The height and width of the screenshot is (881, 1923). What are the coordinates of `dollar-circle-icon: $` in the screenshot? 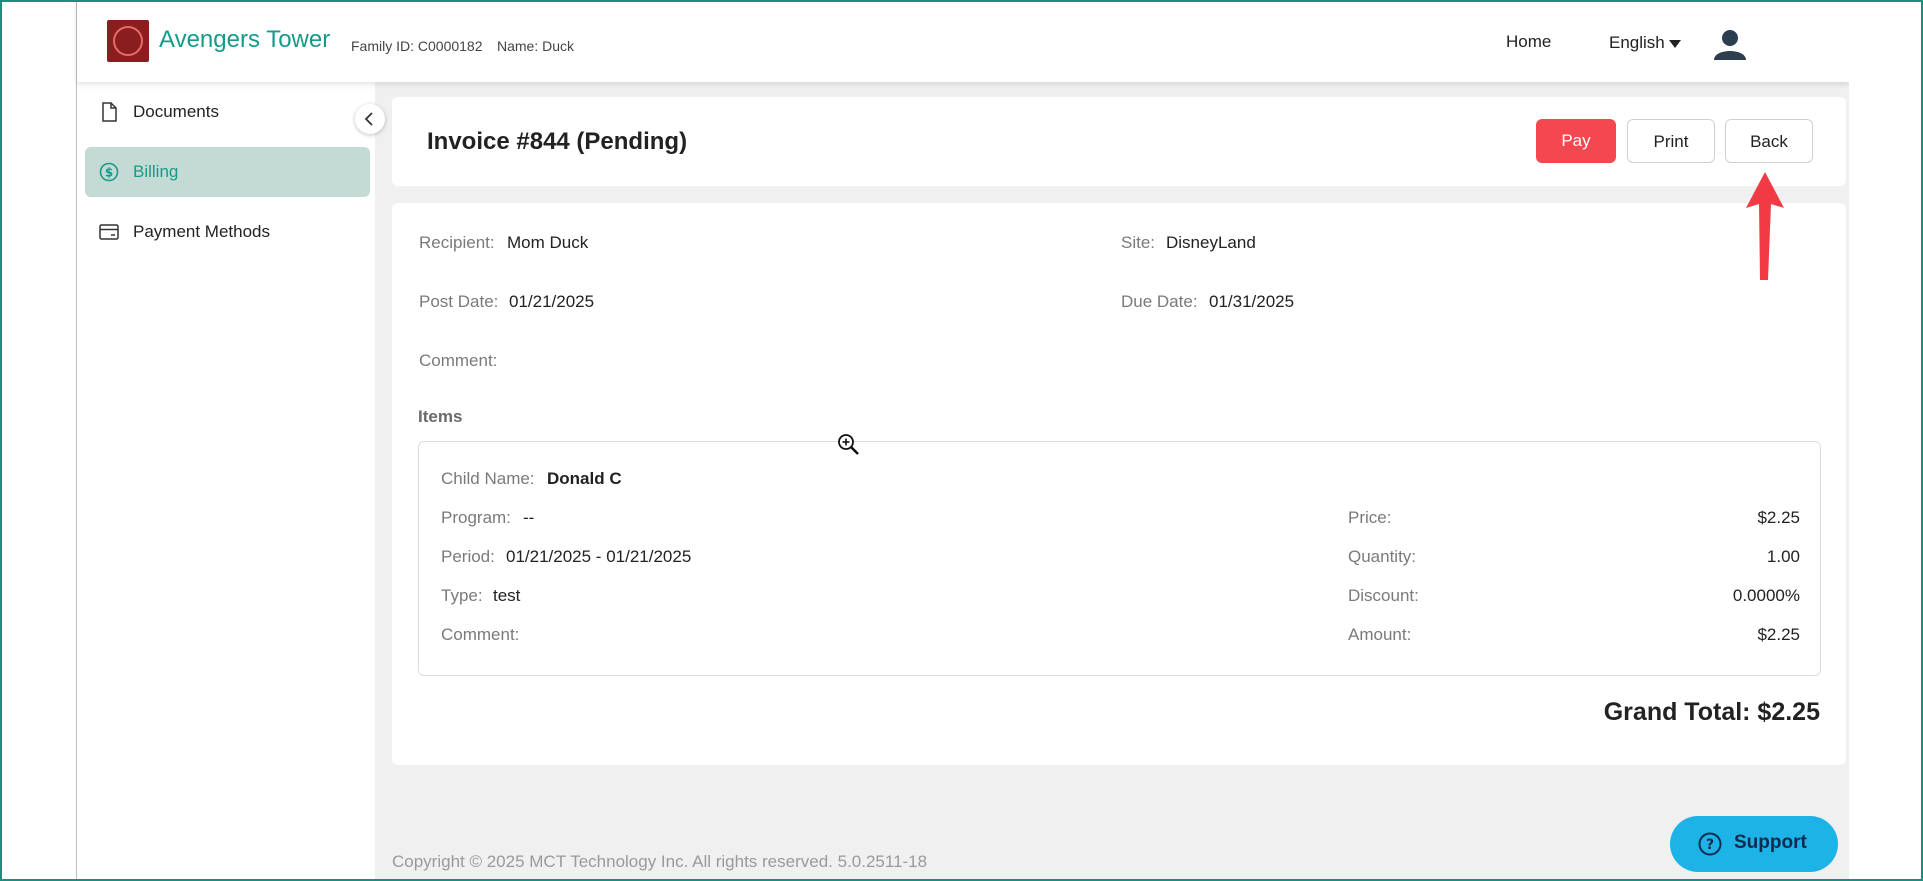 It's located at (109, 172).